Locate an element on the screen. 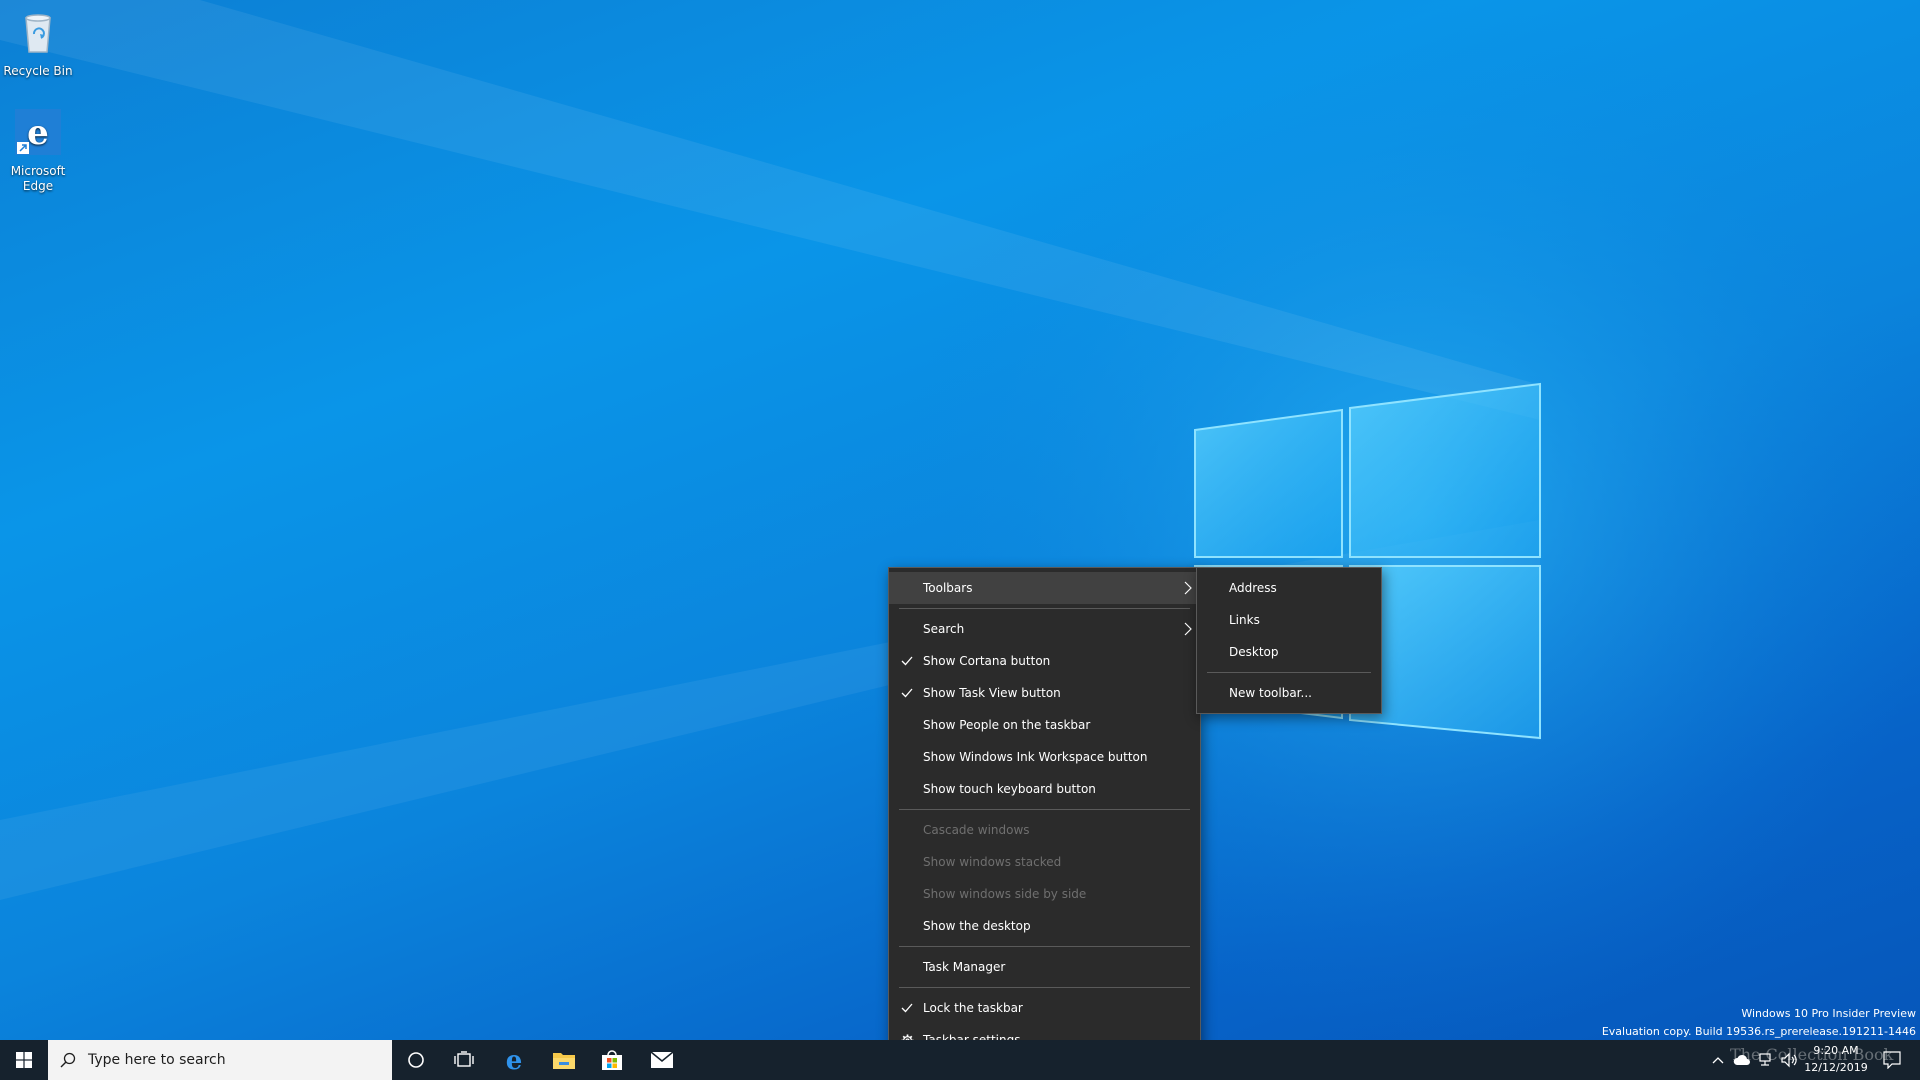 The width and height of the screenshot is (1920, 1080). clock-time: 9:20 AM is located at coordinates (1836, 1050).